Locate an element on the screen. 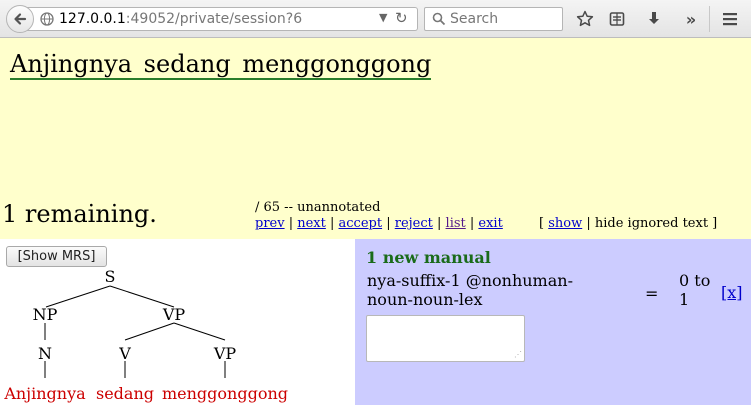  bookmark-star-icon is located at coordinates (585, 19).